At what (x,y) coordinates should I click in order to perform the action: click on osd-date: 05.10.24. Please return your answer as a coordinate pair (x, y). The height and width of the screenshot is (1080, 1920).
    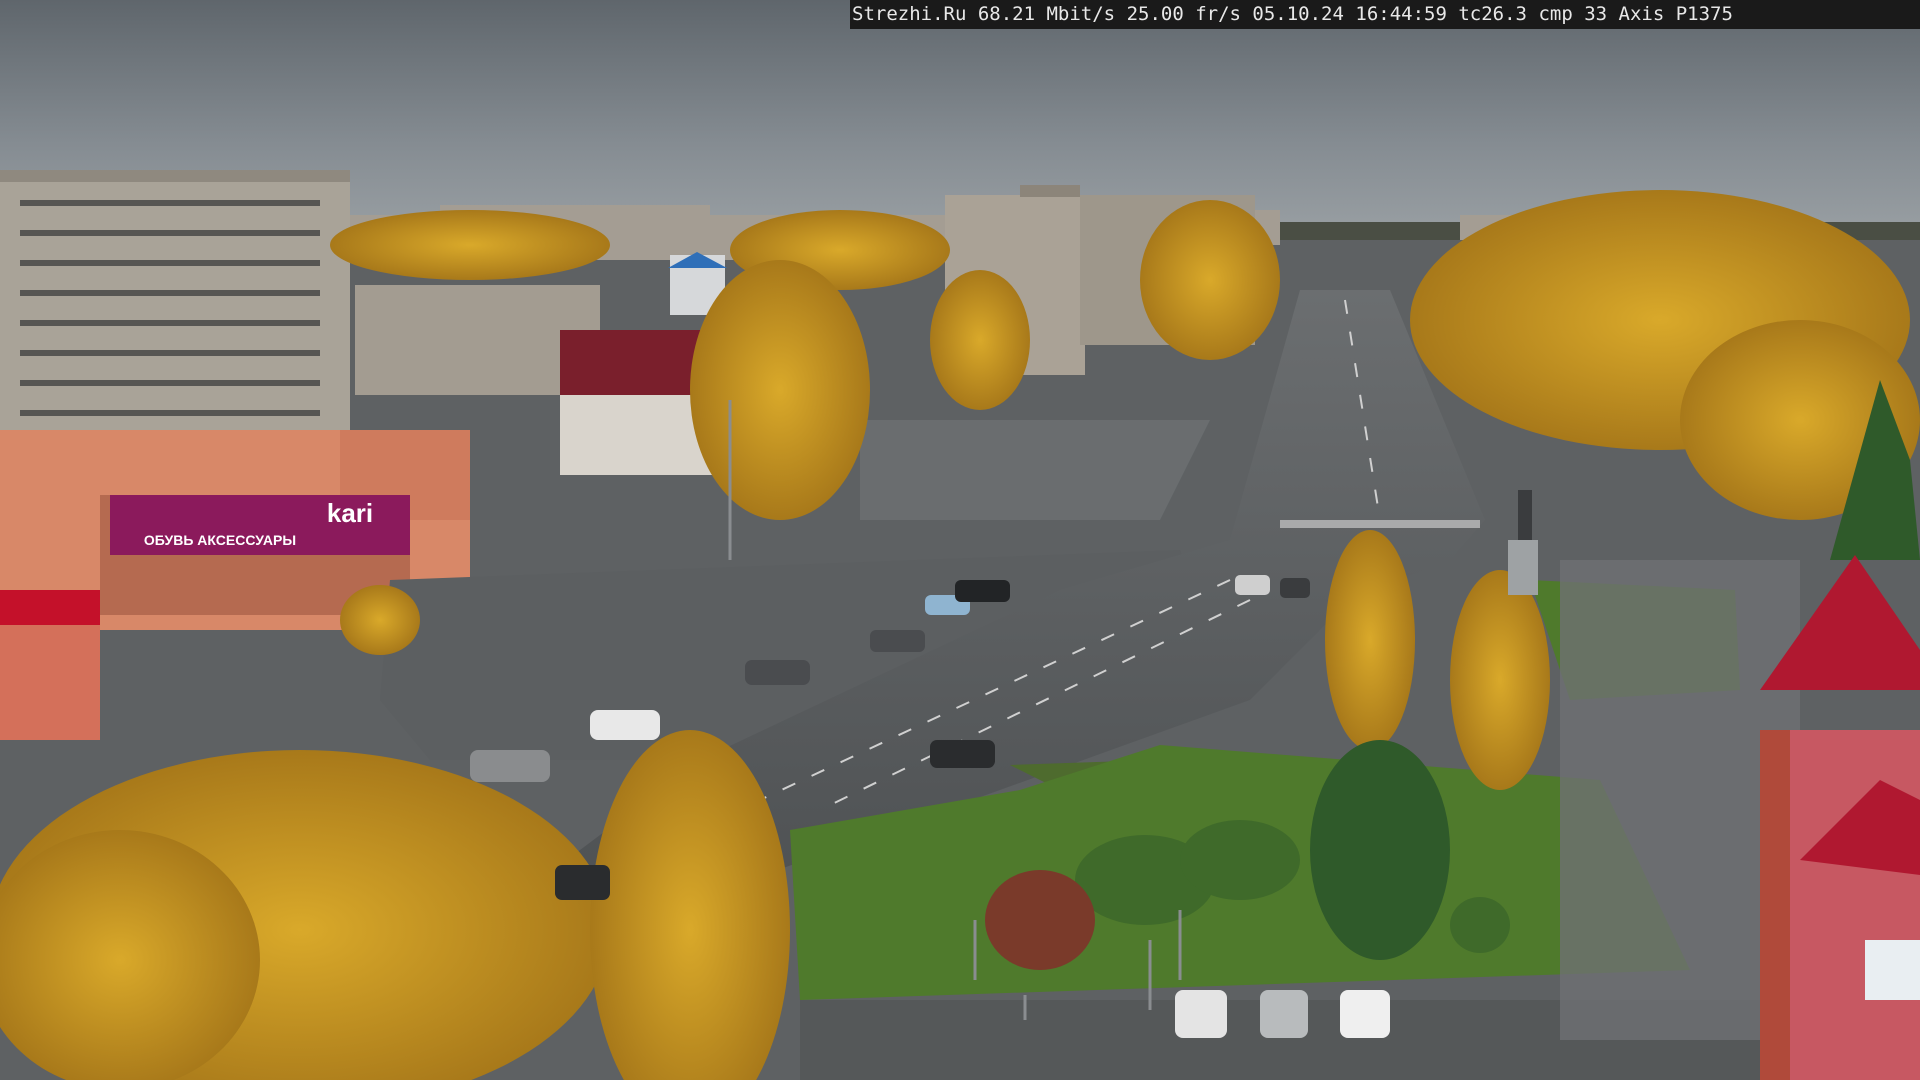
    Looking at the image, I should click on (1298, 14).